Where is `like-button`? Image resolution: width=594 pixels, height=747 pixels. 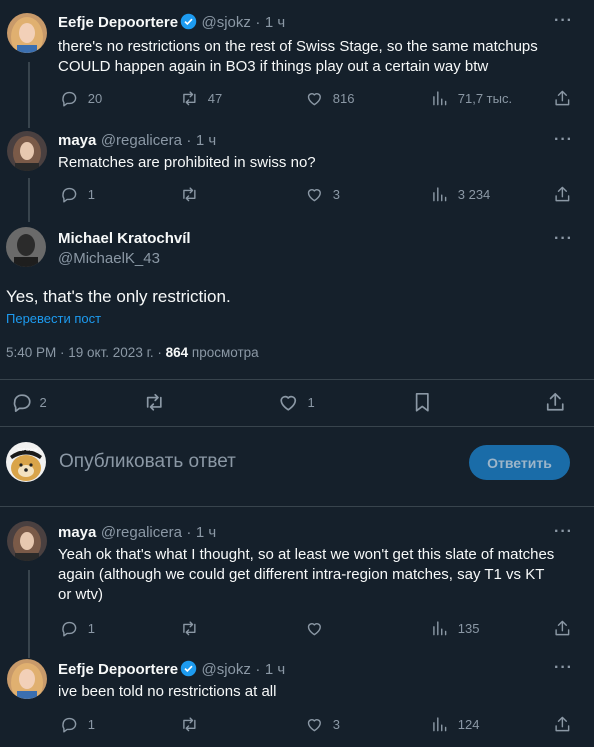
like-button is located at coordinates (314, 628).